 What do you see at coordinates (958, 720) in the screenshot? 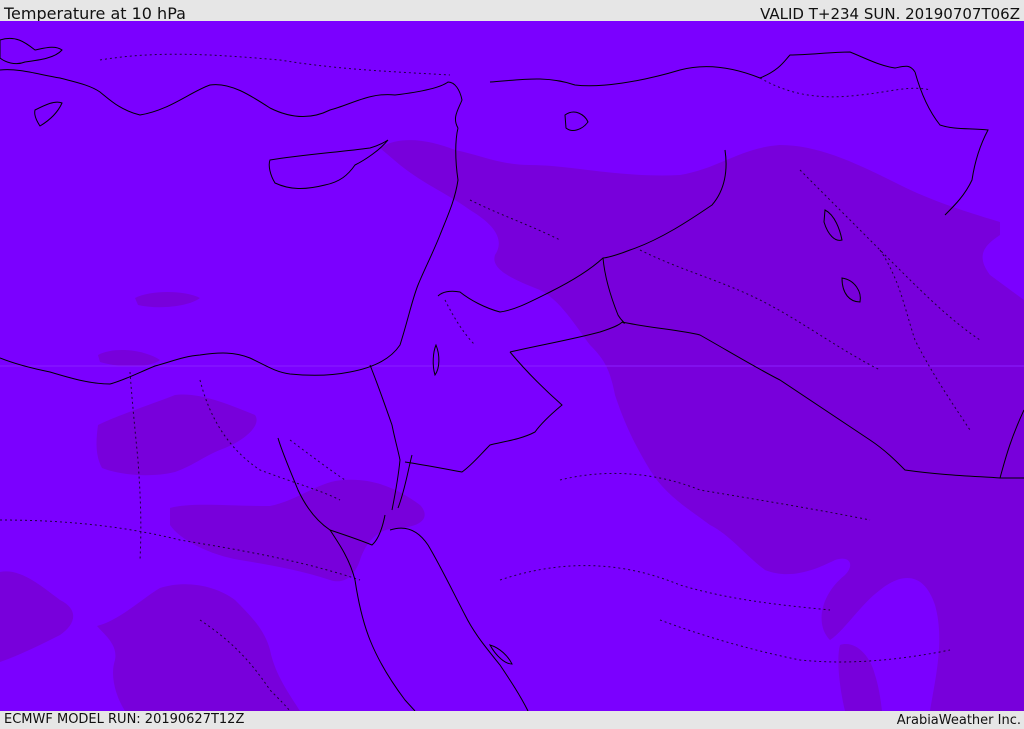
I see `credit-label: ArabiaWeather Inc.` at bounding box center [958, 720].